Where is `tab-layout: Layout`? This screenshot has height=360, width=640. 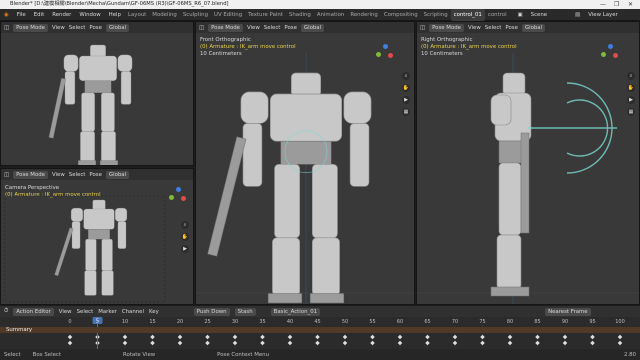
tab-layout: Layout is located at coordinates (137, 15).